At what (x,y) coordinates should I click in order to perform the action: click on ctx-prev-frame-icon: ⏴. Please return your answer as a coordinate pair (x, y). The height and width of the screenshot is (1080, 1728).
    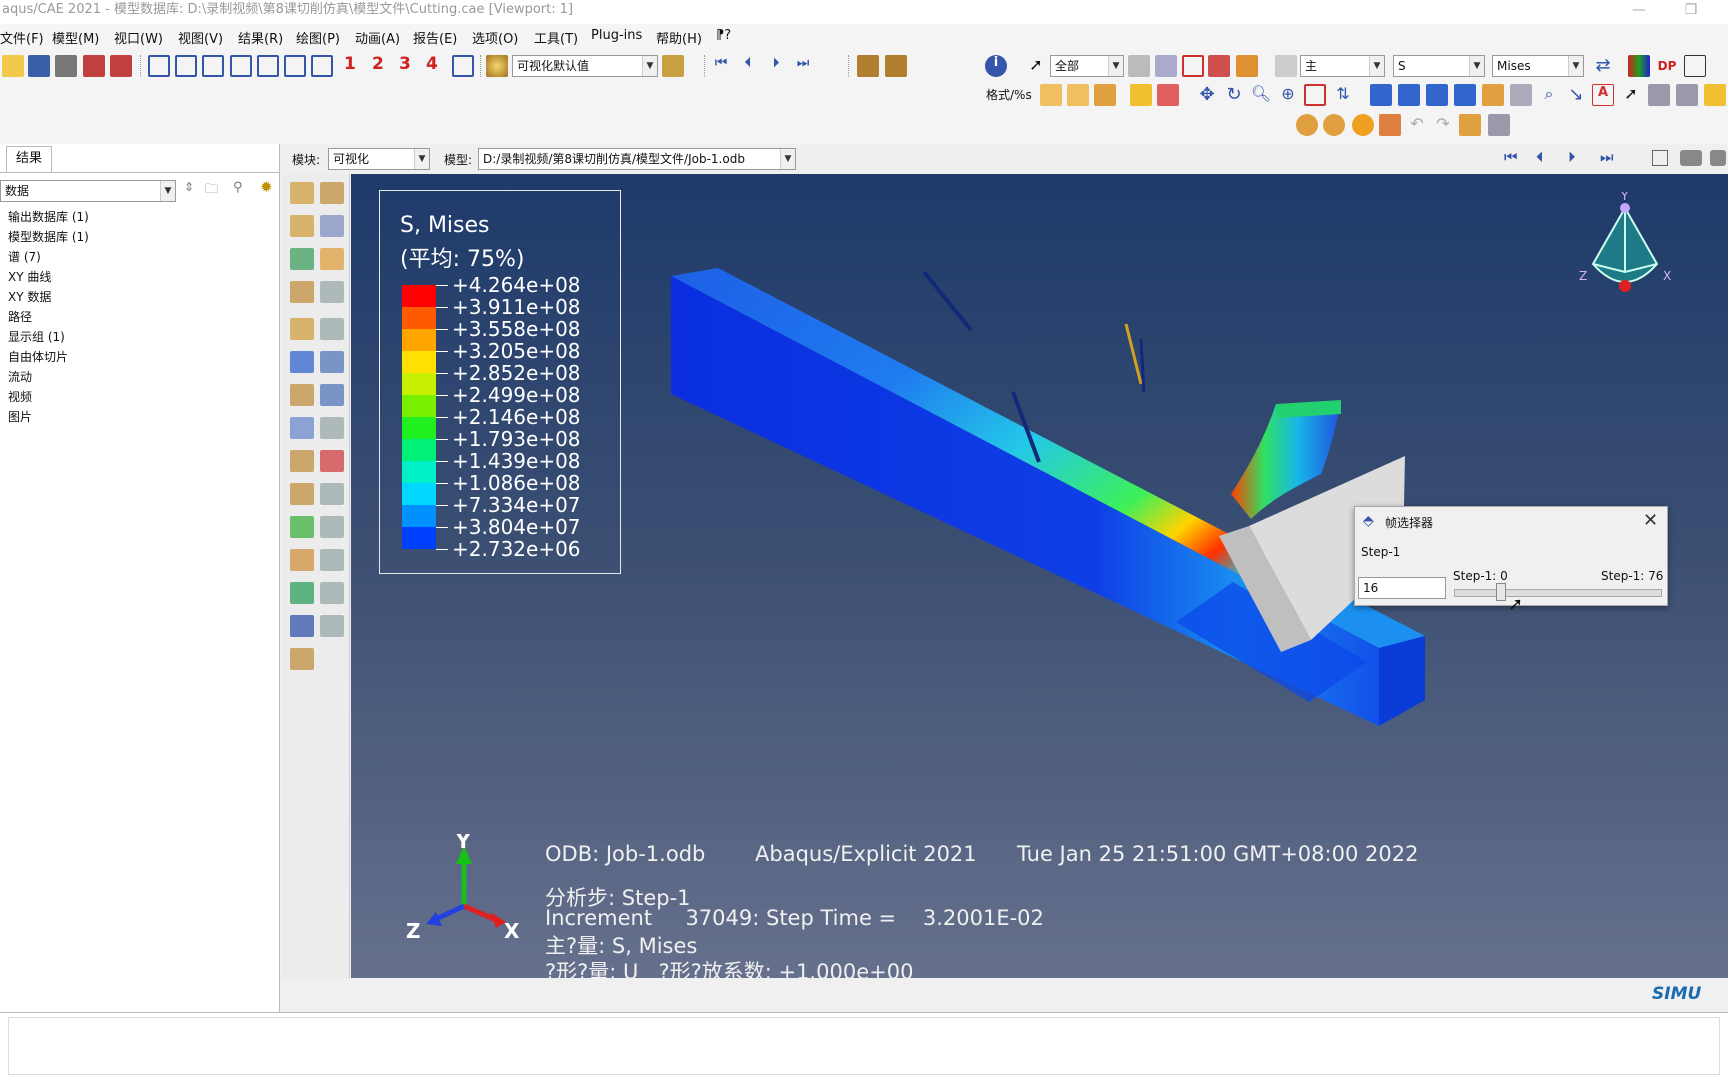
    Looking at the image, I should click on (1540, 157).